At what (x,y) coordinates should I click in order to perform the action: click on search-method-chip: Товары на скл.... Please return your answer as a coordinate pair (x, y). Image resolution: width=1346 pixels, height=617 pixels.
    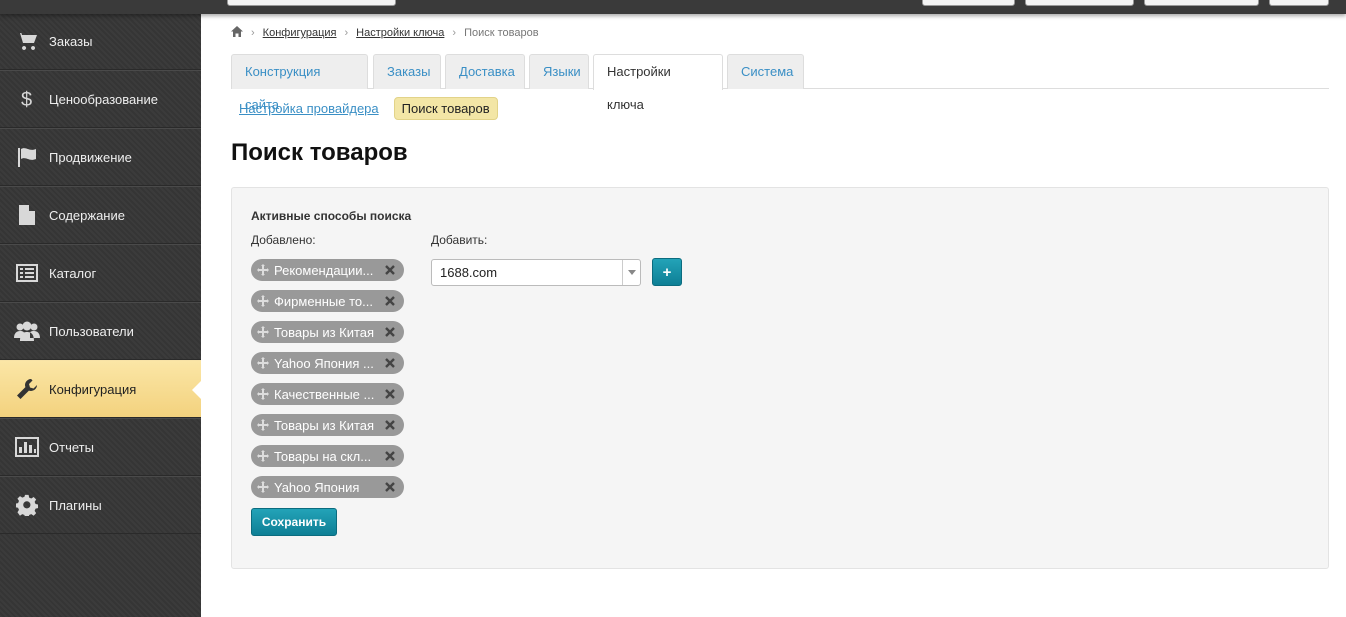
    Looking at the image, I should click on (327, 456).